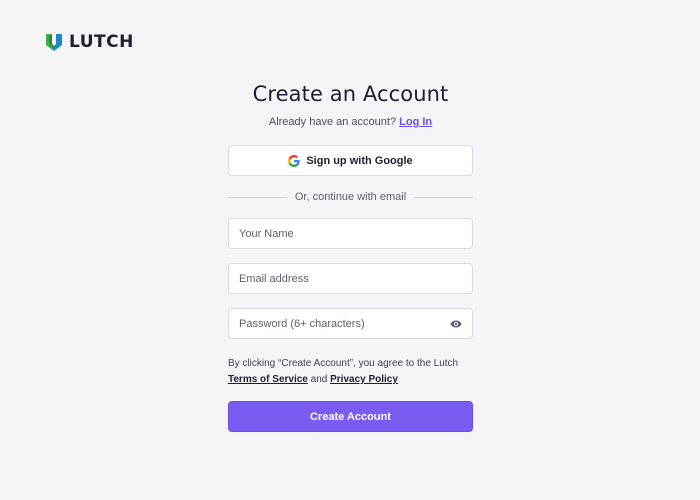  I want to click on terms-of-service-link: Terms of Service, so click(268, 379).